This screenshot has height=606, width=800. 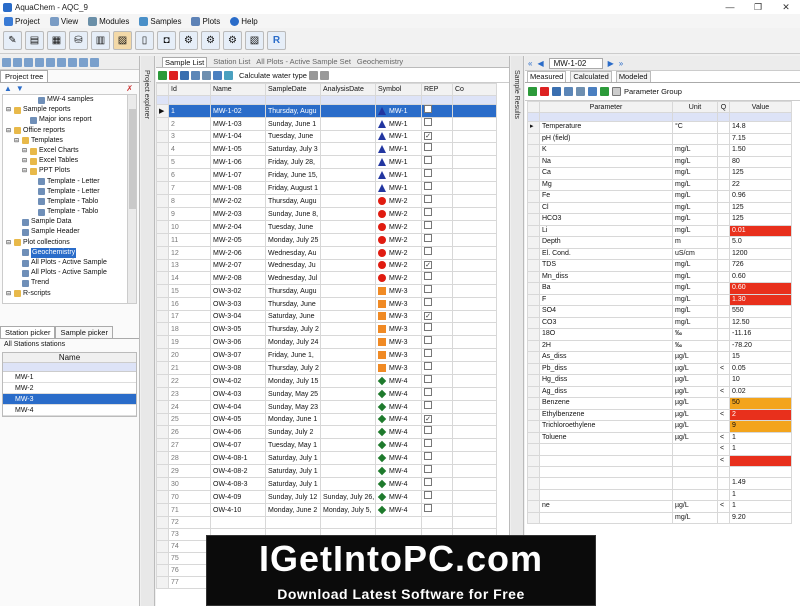 I want to click on tree-node: ⊟ Templates, so click(x=69, y=141).